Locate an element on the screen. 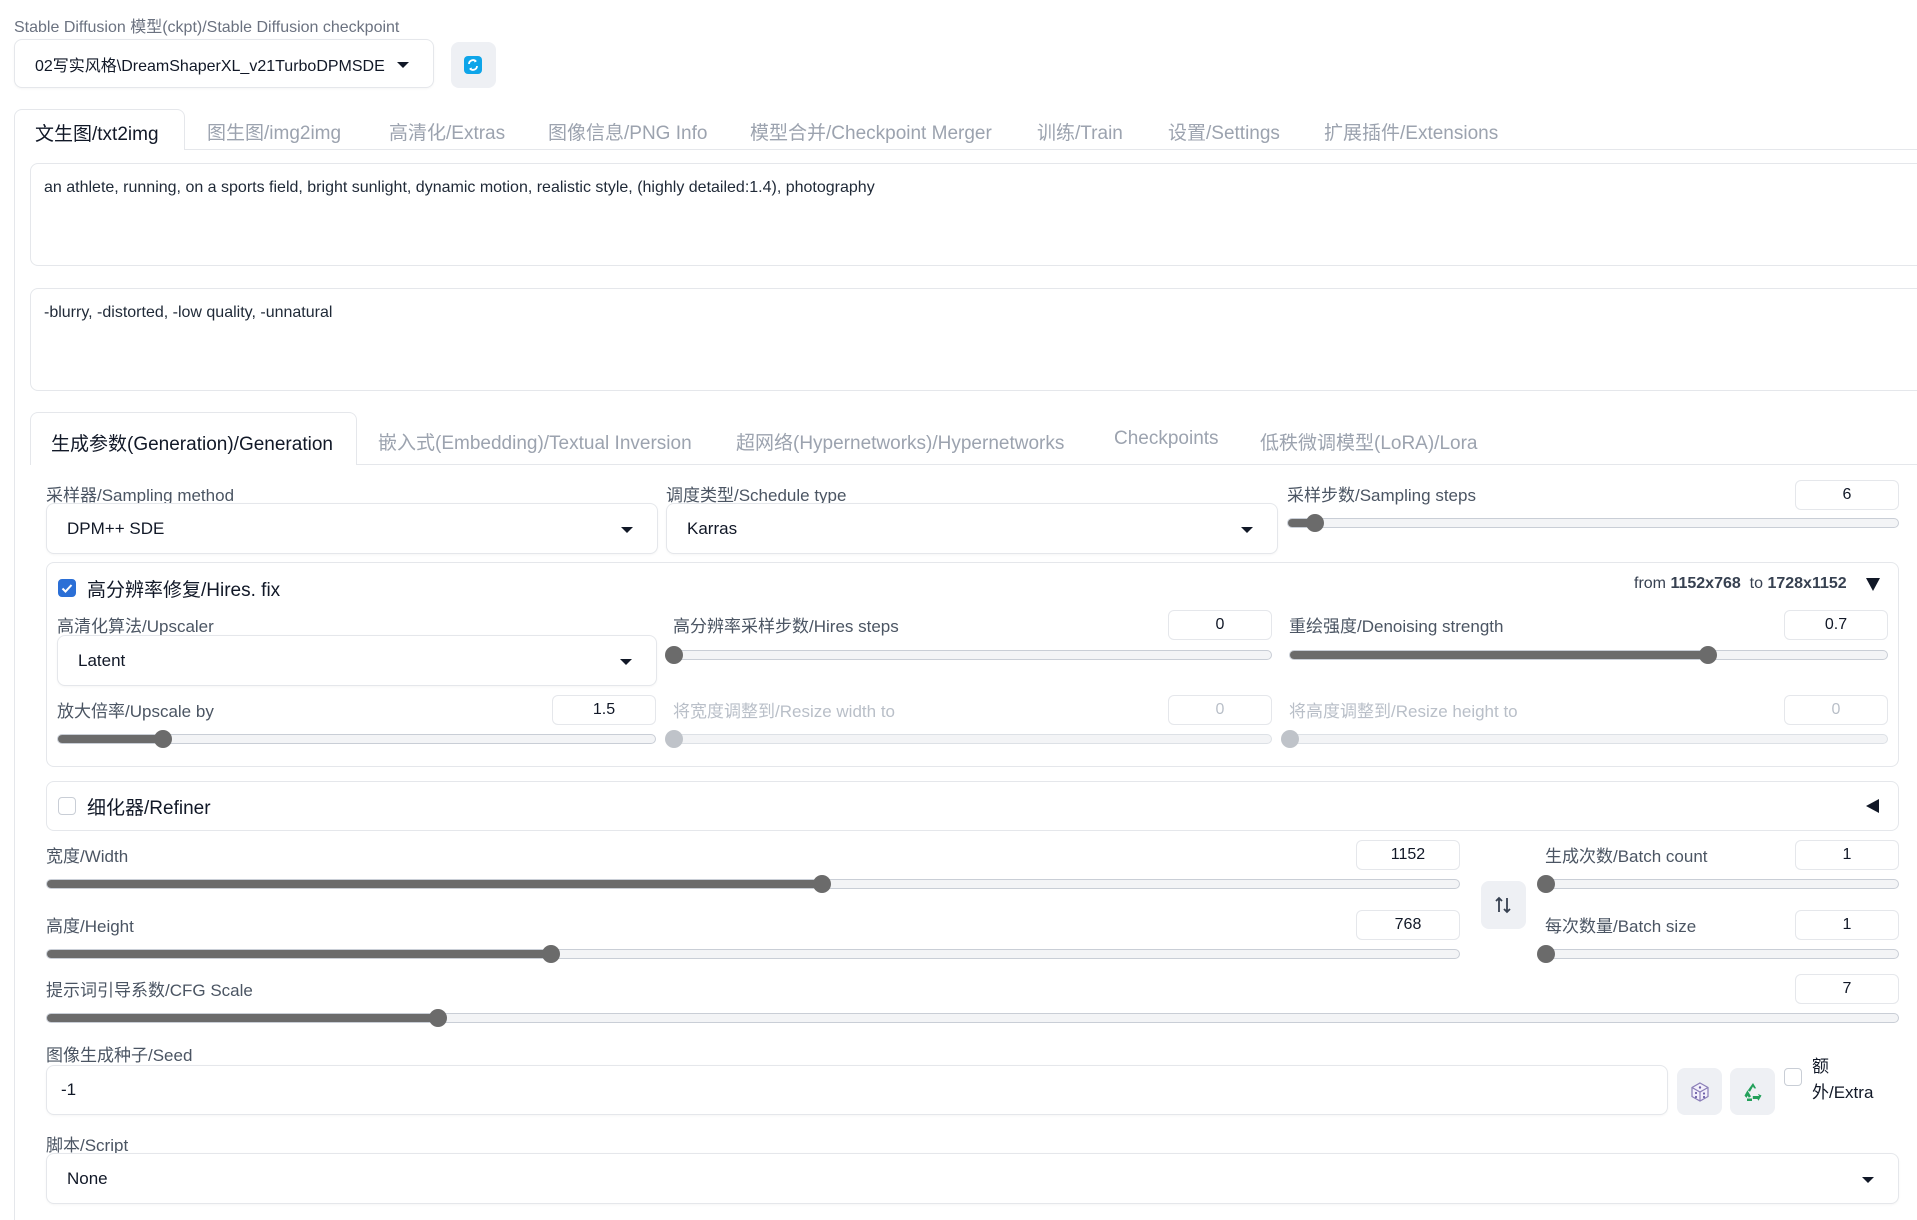 This screenshot has width=1917, height=1220. tab-train: 训练/Train is located at coordinates (1080, 131).